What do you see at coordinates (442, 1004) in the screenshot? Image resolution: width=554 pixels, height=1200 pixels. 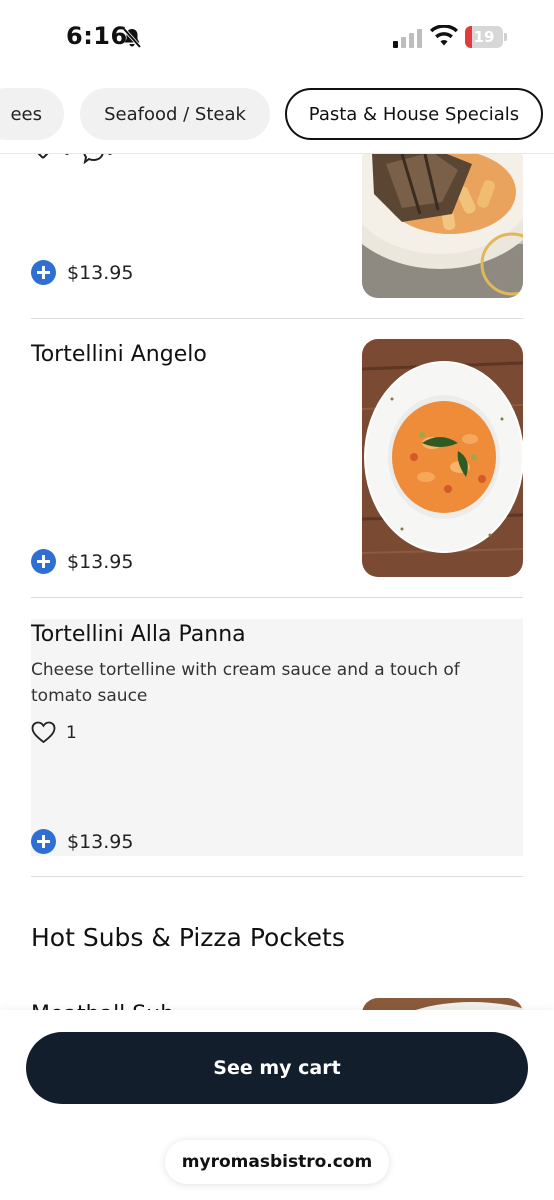 I see `meatball-sub-photo` at bounding box center [442, 1004].